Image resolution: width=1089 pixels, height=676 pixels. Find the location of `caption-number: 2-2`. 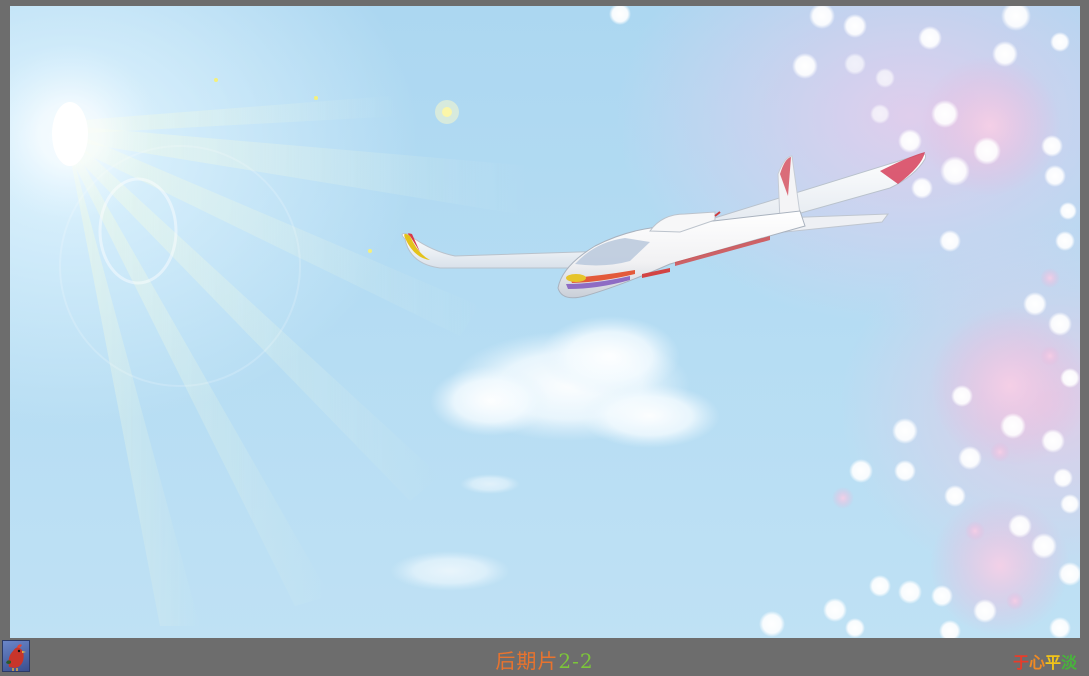

caption-number: 2-2 is located at coordinates (576, 661).